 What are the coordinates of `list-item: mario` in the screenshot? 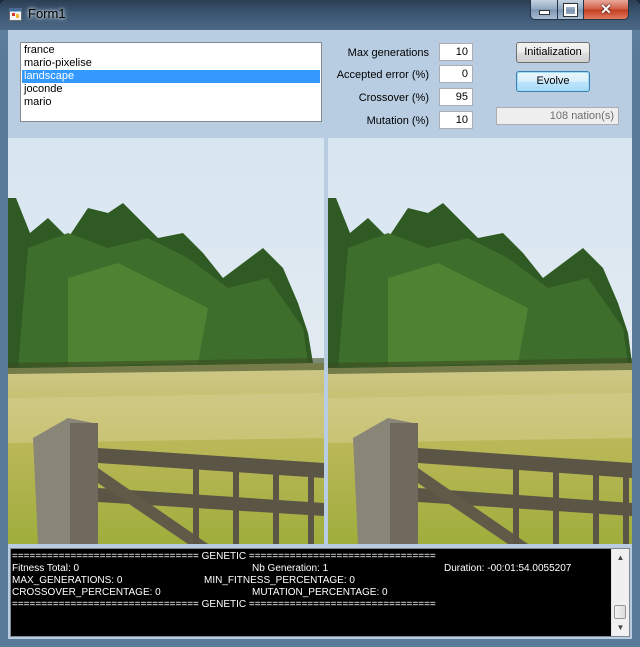 It's located at (171, 102).